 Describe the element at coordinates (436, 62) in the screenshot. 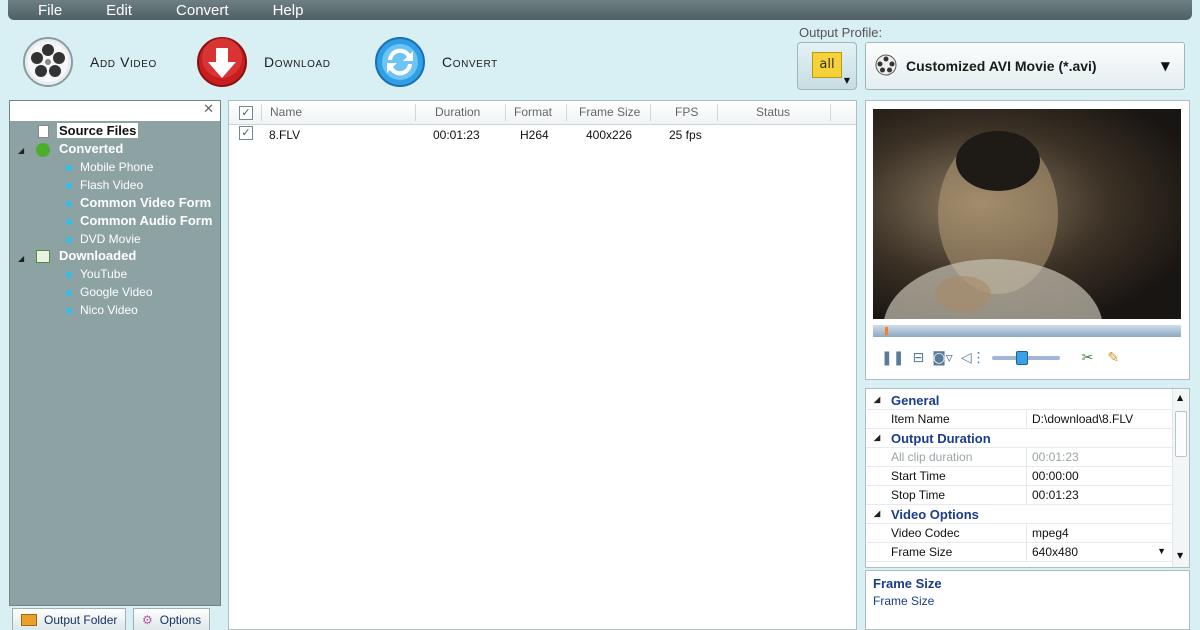

I see `convert-button: Convert` at that location.